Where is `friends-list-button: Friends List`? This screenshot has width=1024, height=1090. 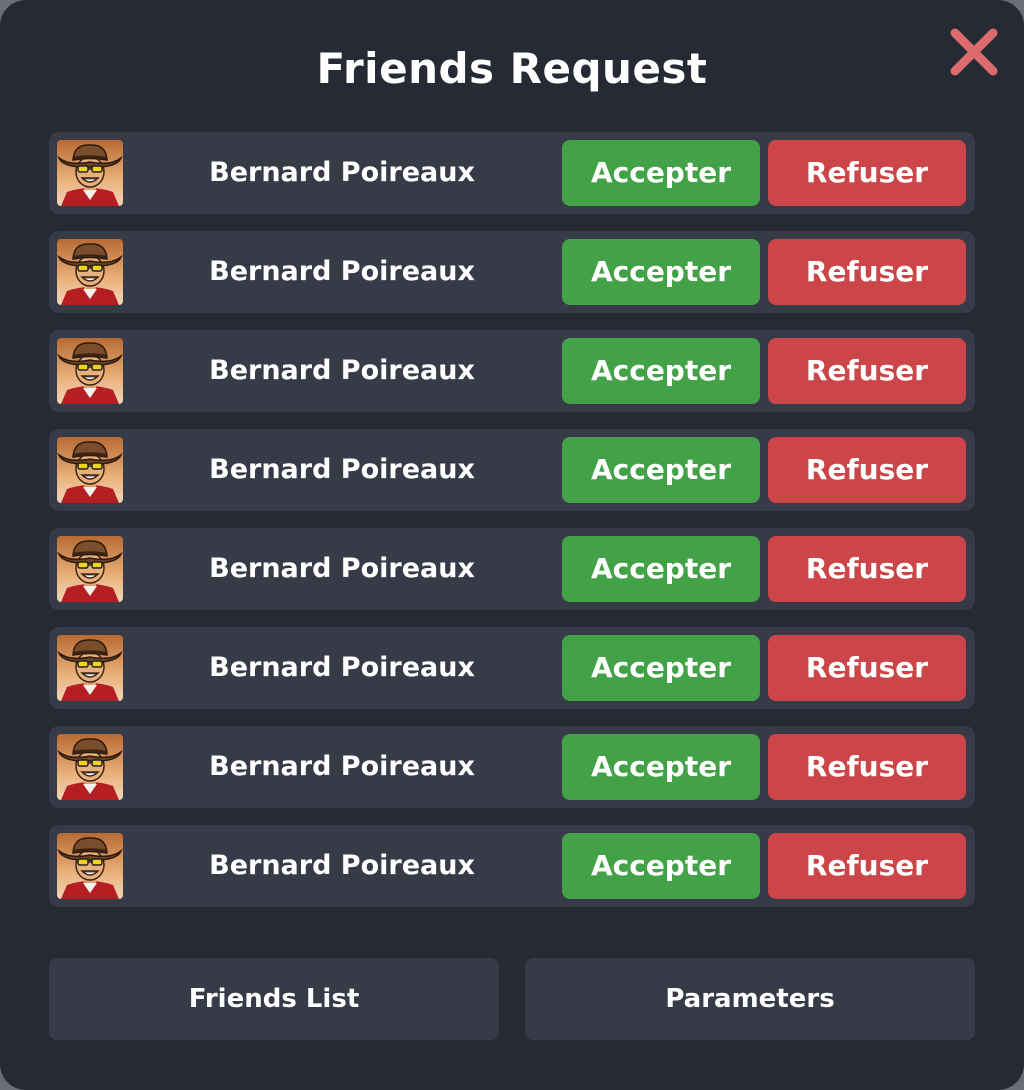 friends-list-button: Friends List is located at coordinates (274, 999).